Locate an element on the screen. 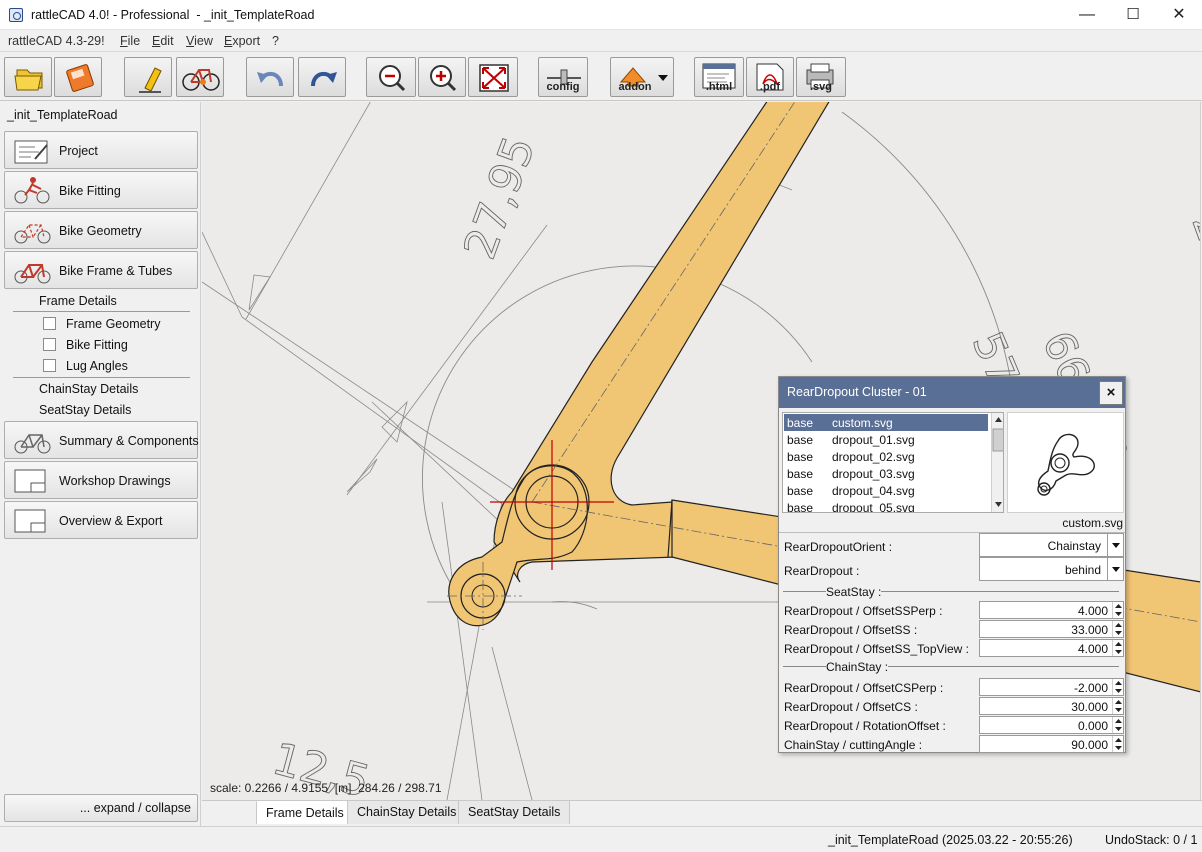  tab-chainstay-details: ChainStay Details is located at coordinates (407, 812).